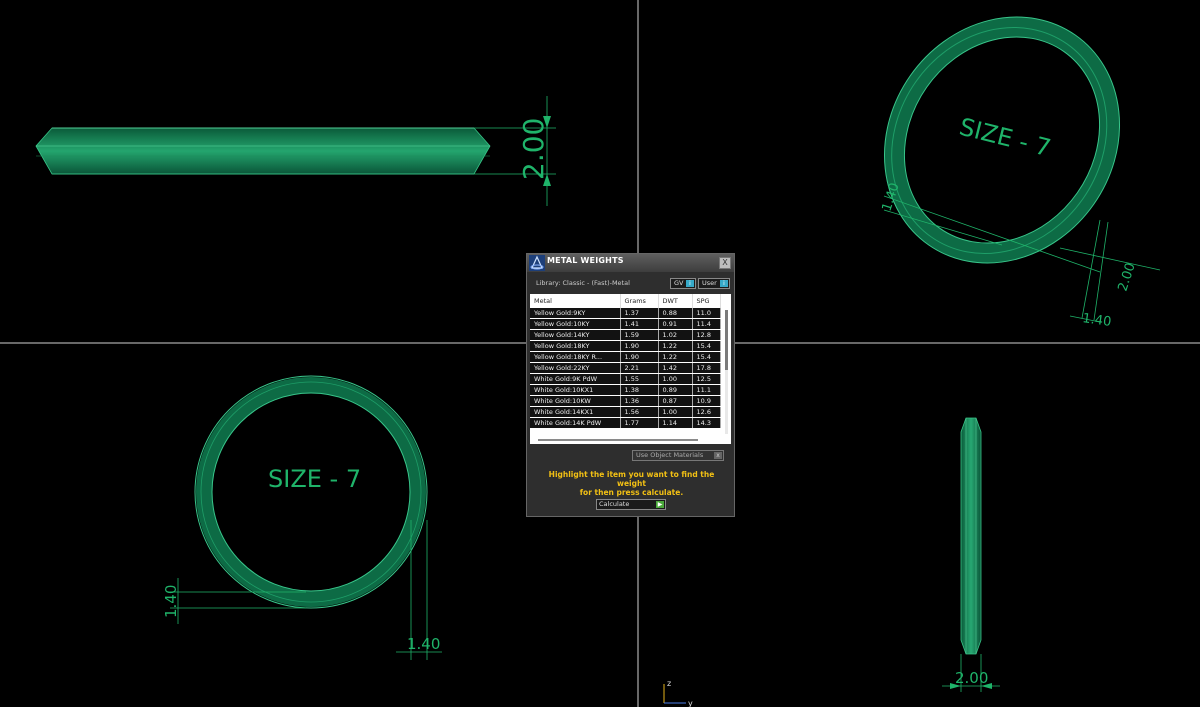 The width and height of the screenshot is (1200, 707). Describe the element at coordinates (718, 455) in the screenshot. I see `checkbox-icon: x` at that location.